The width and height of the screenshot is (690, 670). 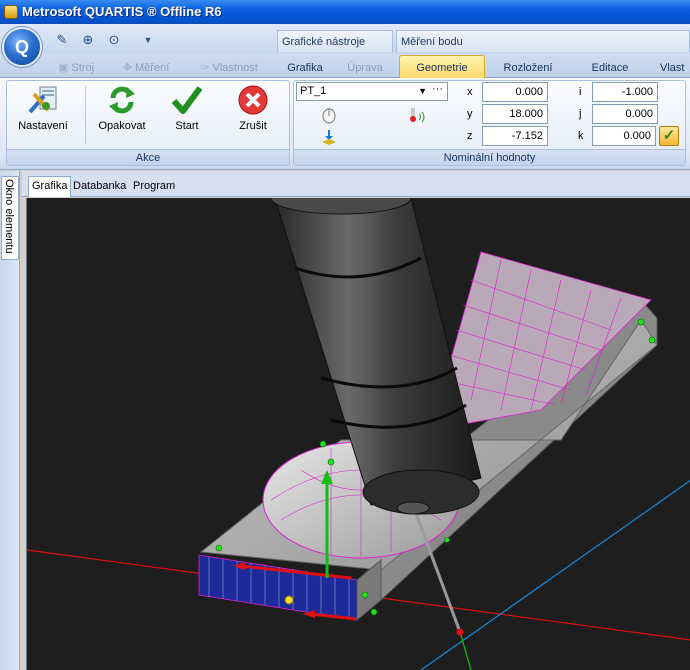 What do you see at coordinates (83, 68) in the screenshot?
I see `tab-label: Stroj` at bounding box center [83, 68].